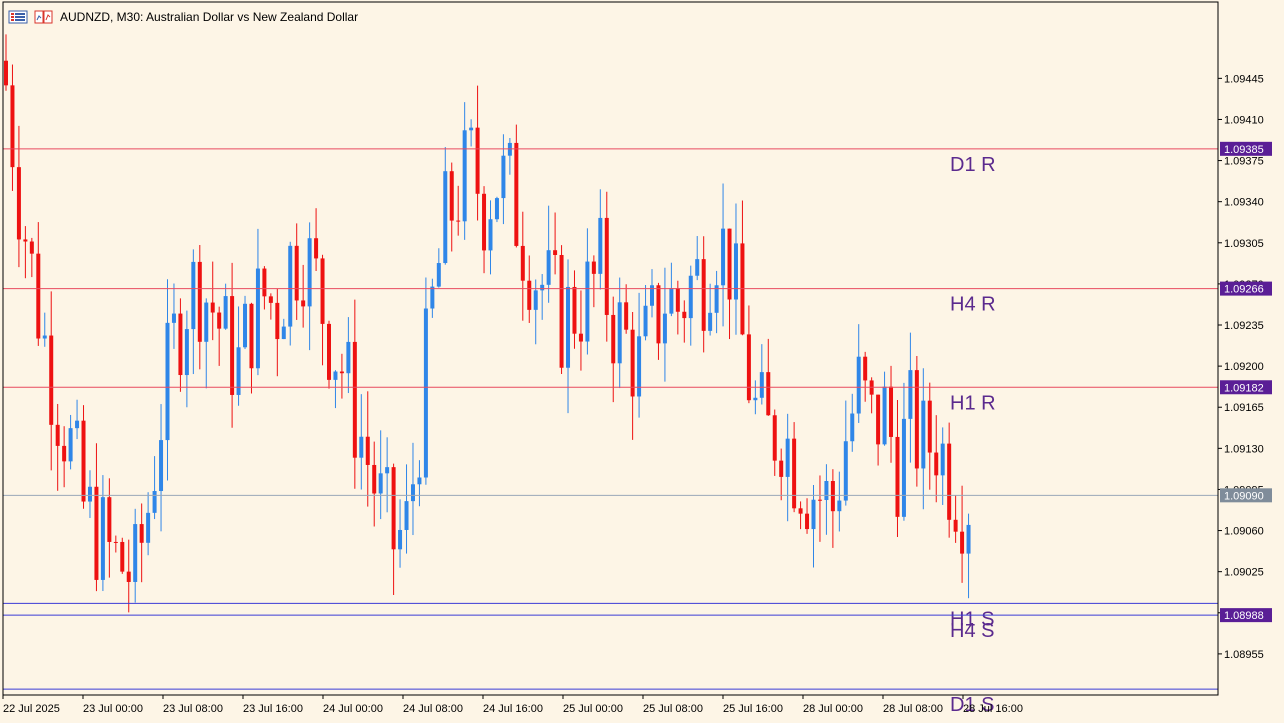  What do you see at coordinates (1244, 79) in the screenshot?
I see `y-tick-label: 1.09445` at bounding box center [1244, 79].